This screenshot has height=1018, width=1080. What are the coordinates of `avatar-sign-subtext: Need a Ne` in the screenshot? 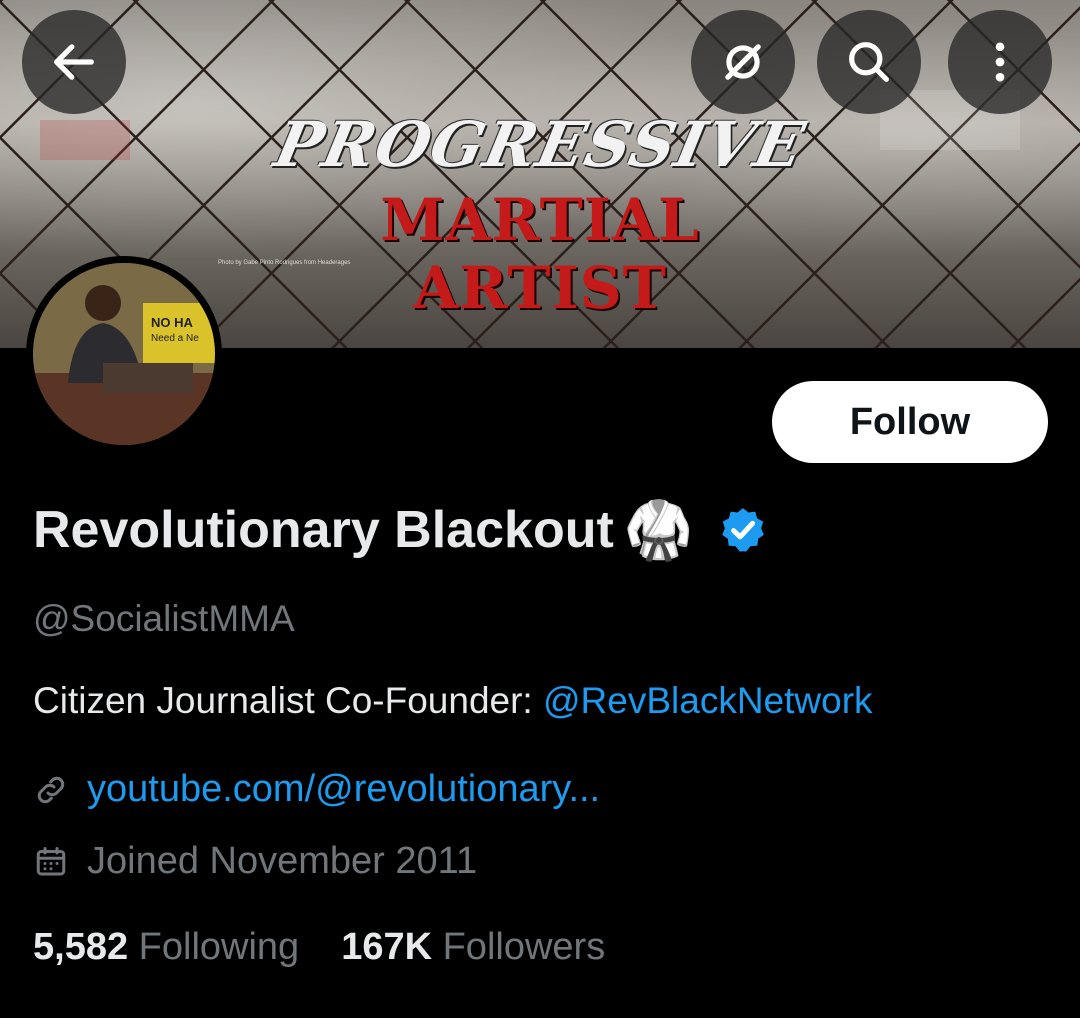 It's located at (175, 338).